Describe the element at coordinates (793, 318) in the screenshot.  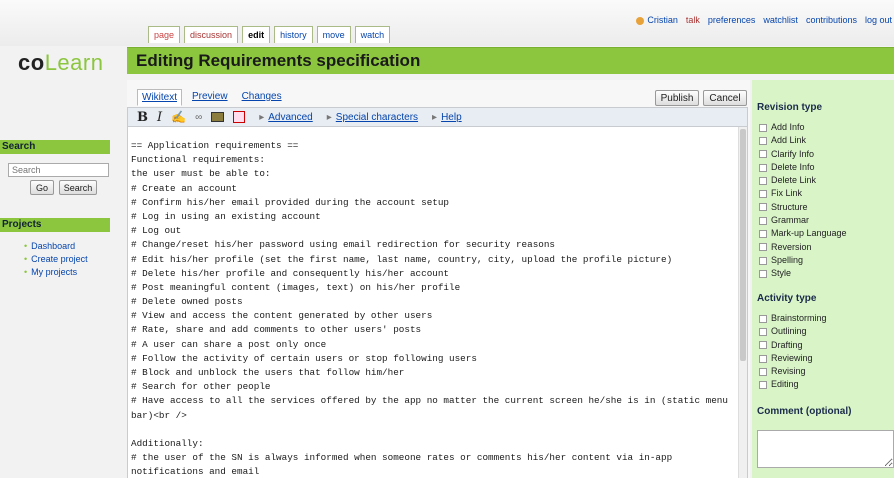
I see `checkbox-item: Brainstorming` at that location.